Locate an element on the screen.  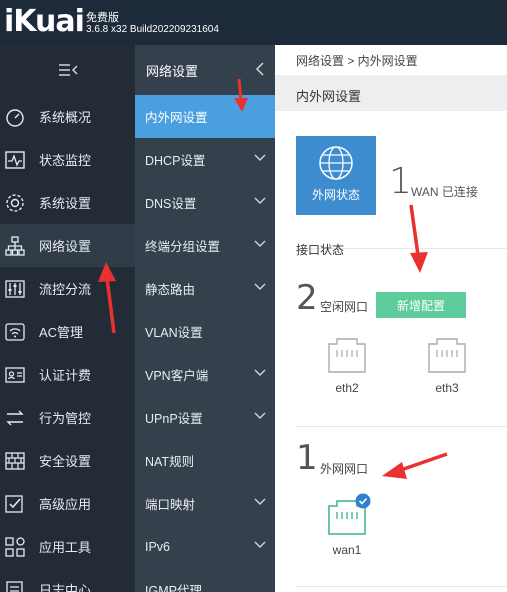
sidebar-item-overview: 系统概况 is located at coordinates (67, 116).